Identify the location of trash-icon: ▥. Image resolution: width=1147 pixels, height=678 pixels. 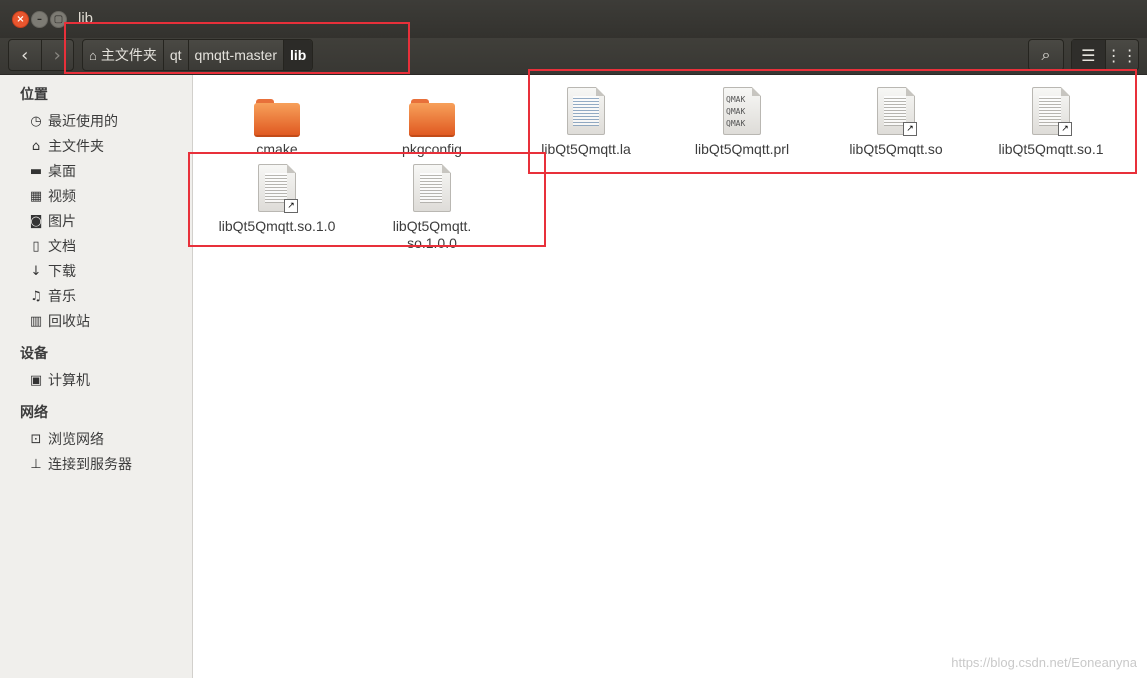
(36, 321).